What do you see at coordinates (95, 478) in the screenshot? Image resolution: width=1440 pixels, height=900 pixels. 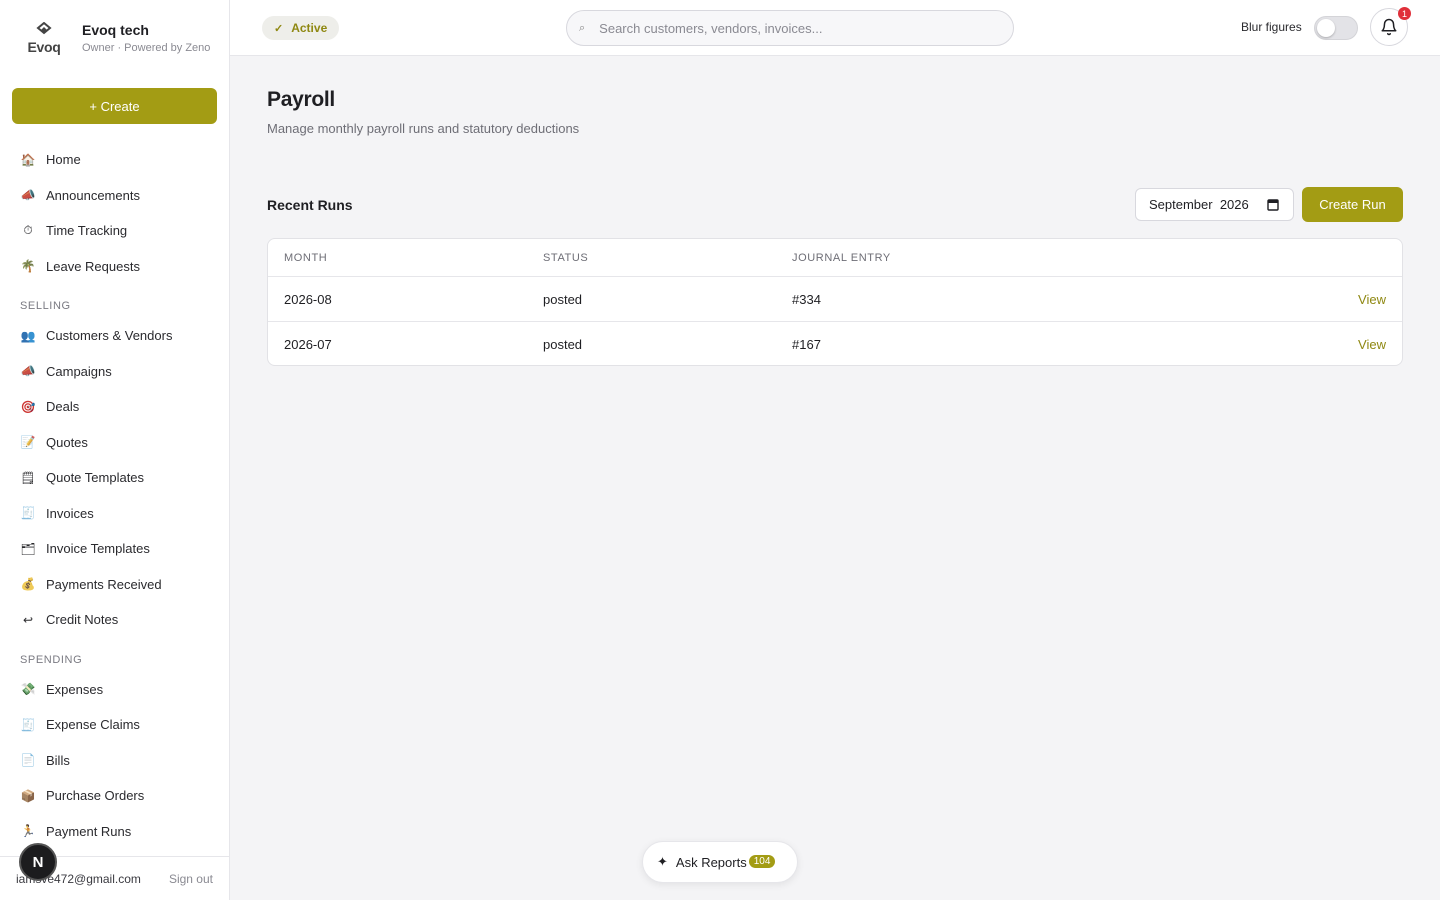 I see `sidebar-item-label: Quote Templates` at bounding box center [95, 478].